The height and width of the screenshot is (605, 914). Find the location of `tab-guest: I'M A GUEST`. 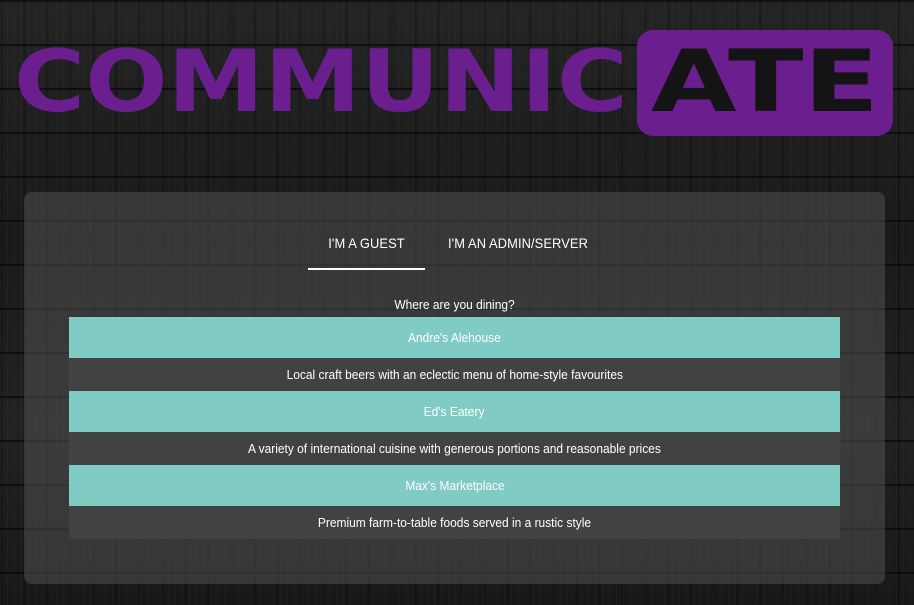

tab-guest: I'M A GUEST is located at coordinates (367, 250).